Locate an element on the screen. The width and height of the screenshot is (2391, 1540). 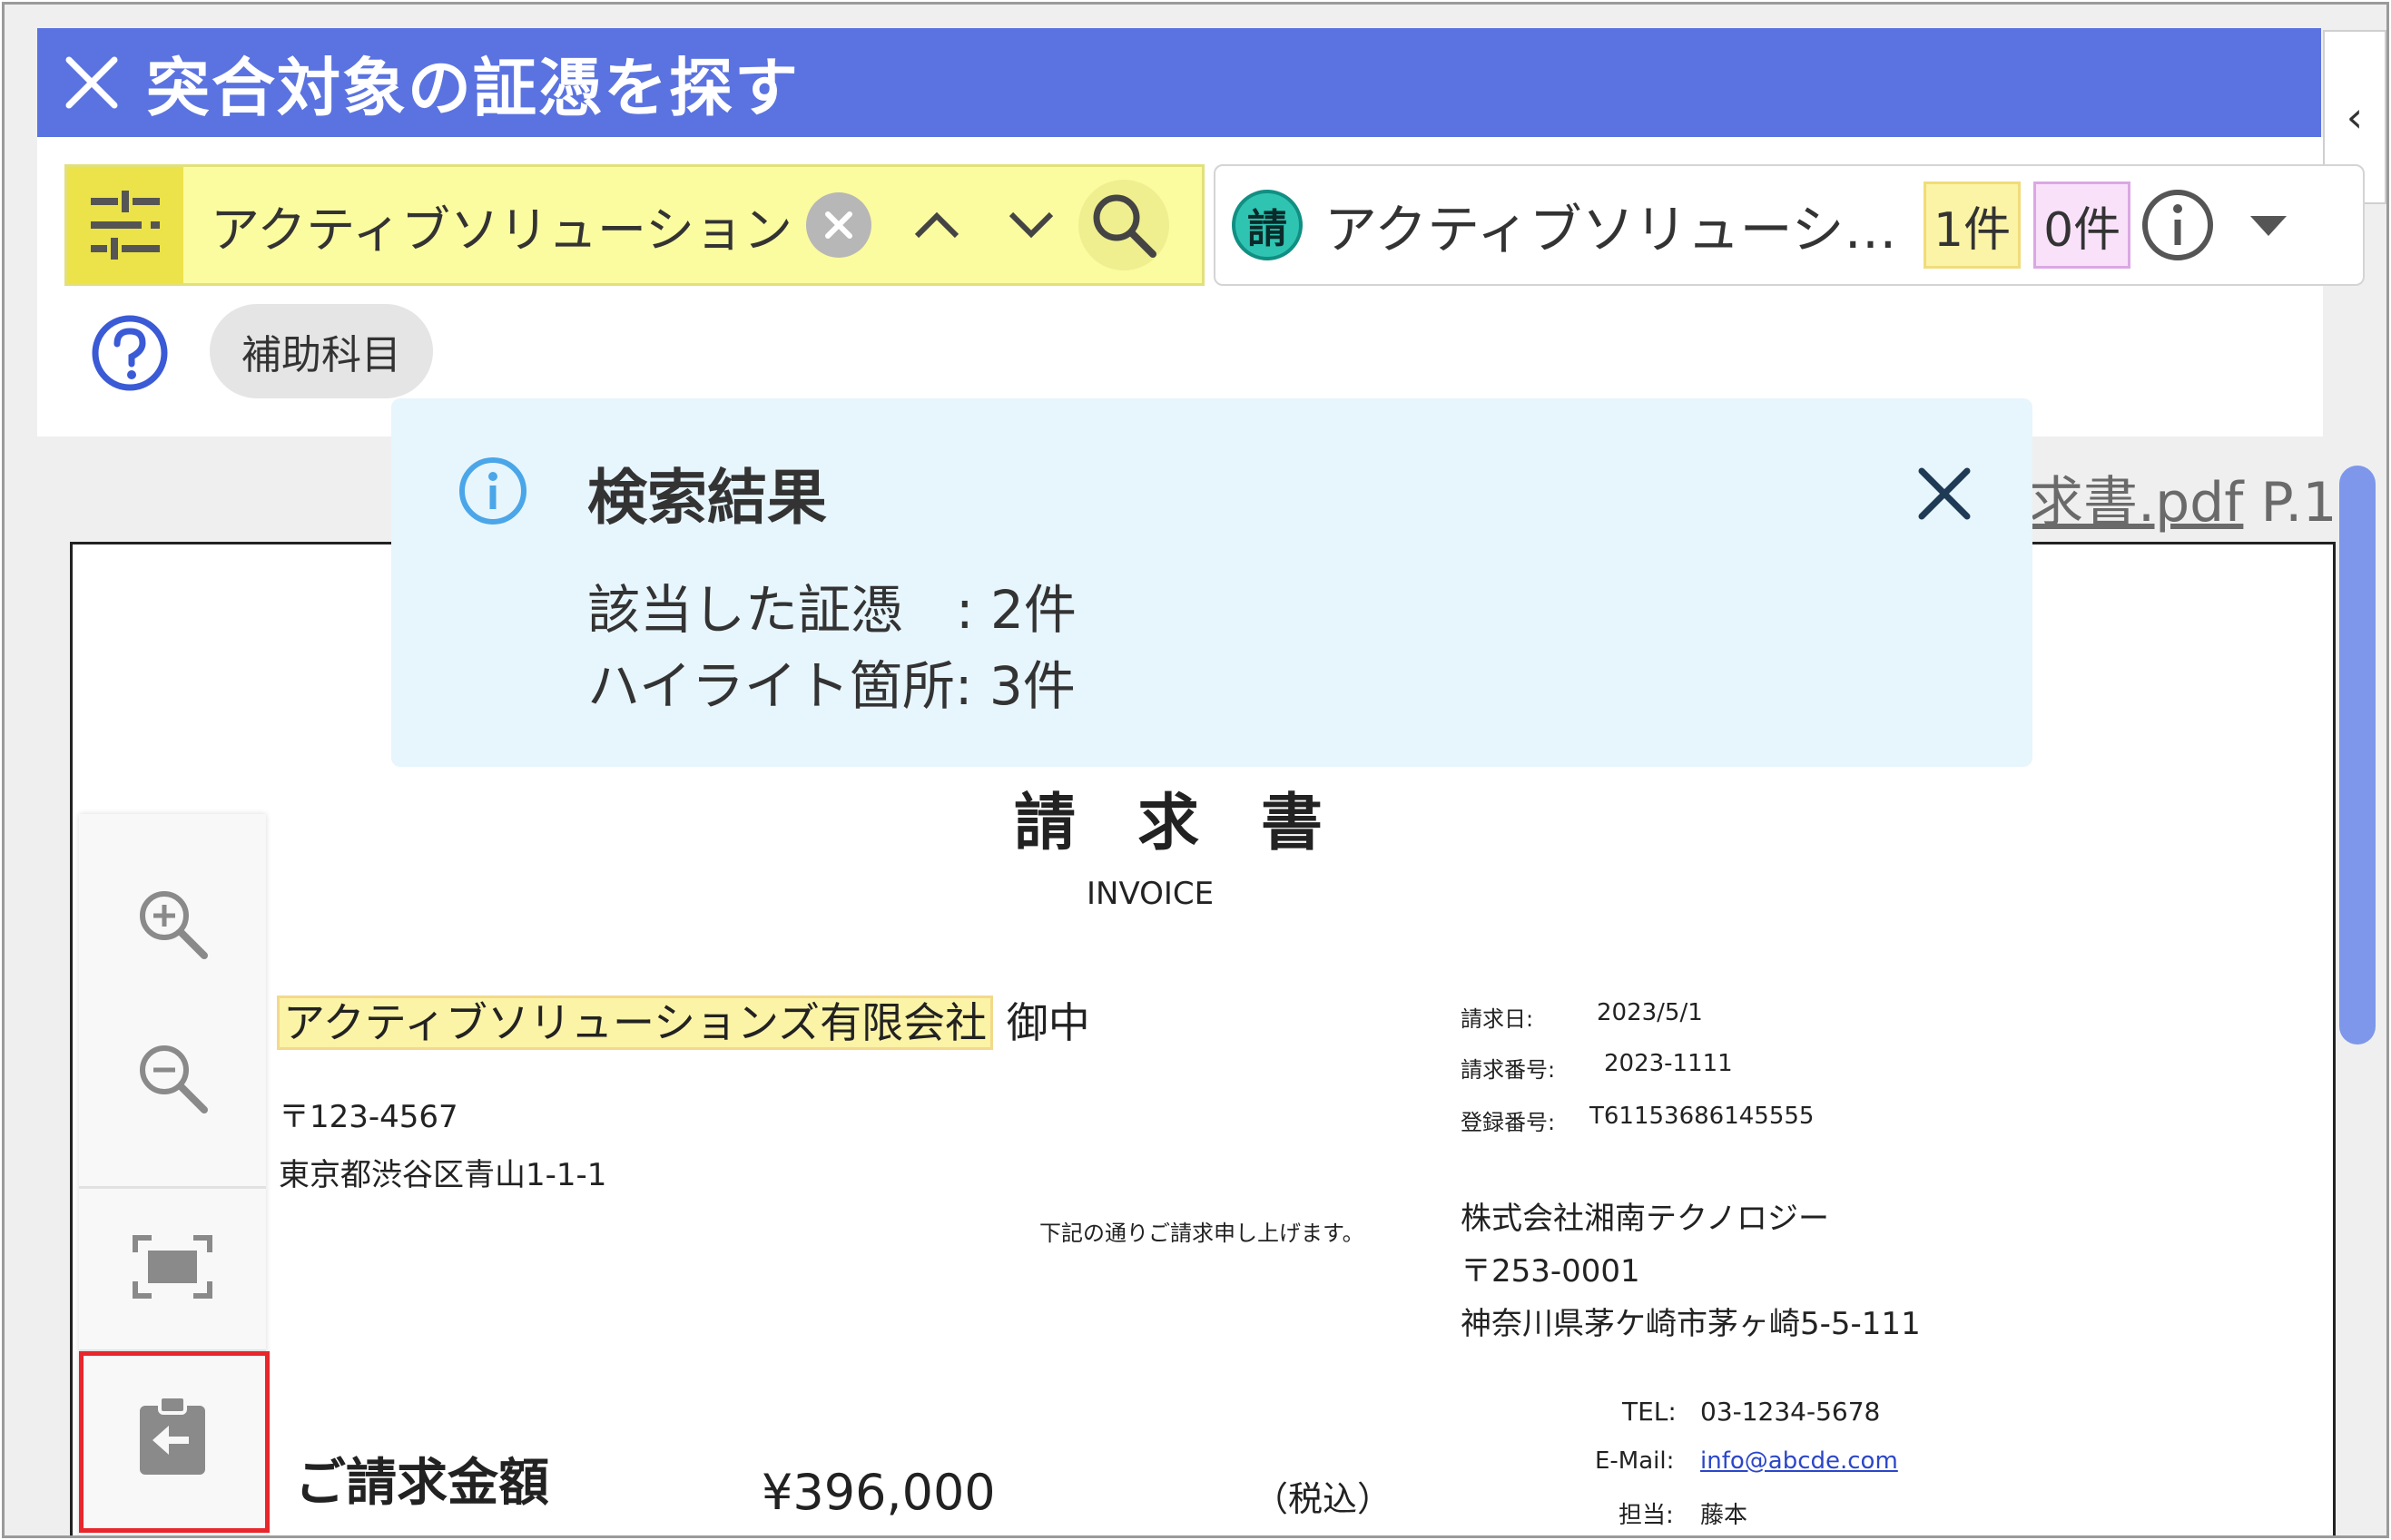
chevron-up-icon is located at coordinates (937, 225).